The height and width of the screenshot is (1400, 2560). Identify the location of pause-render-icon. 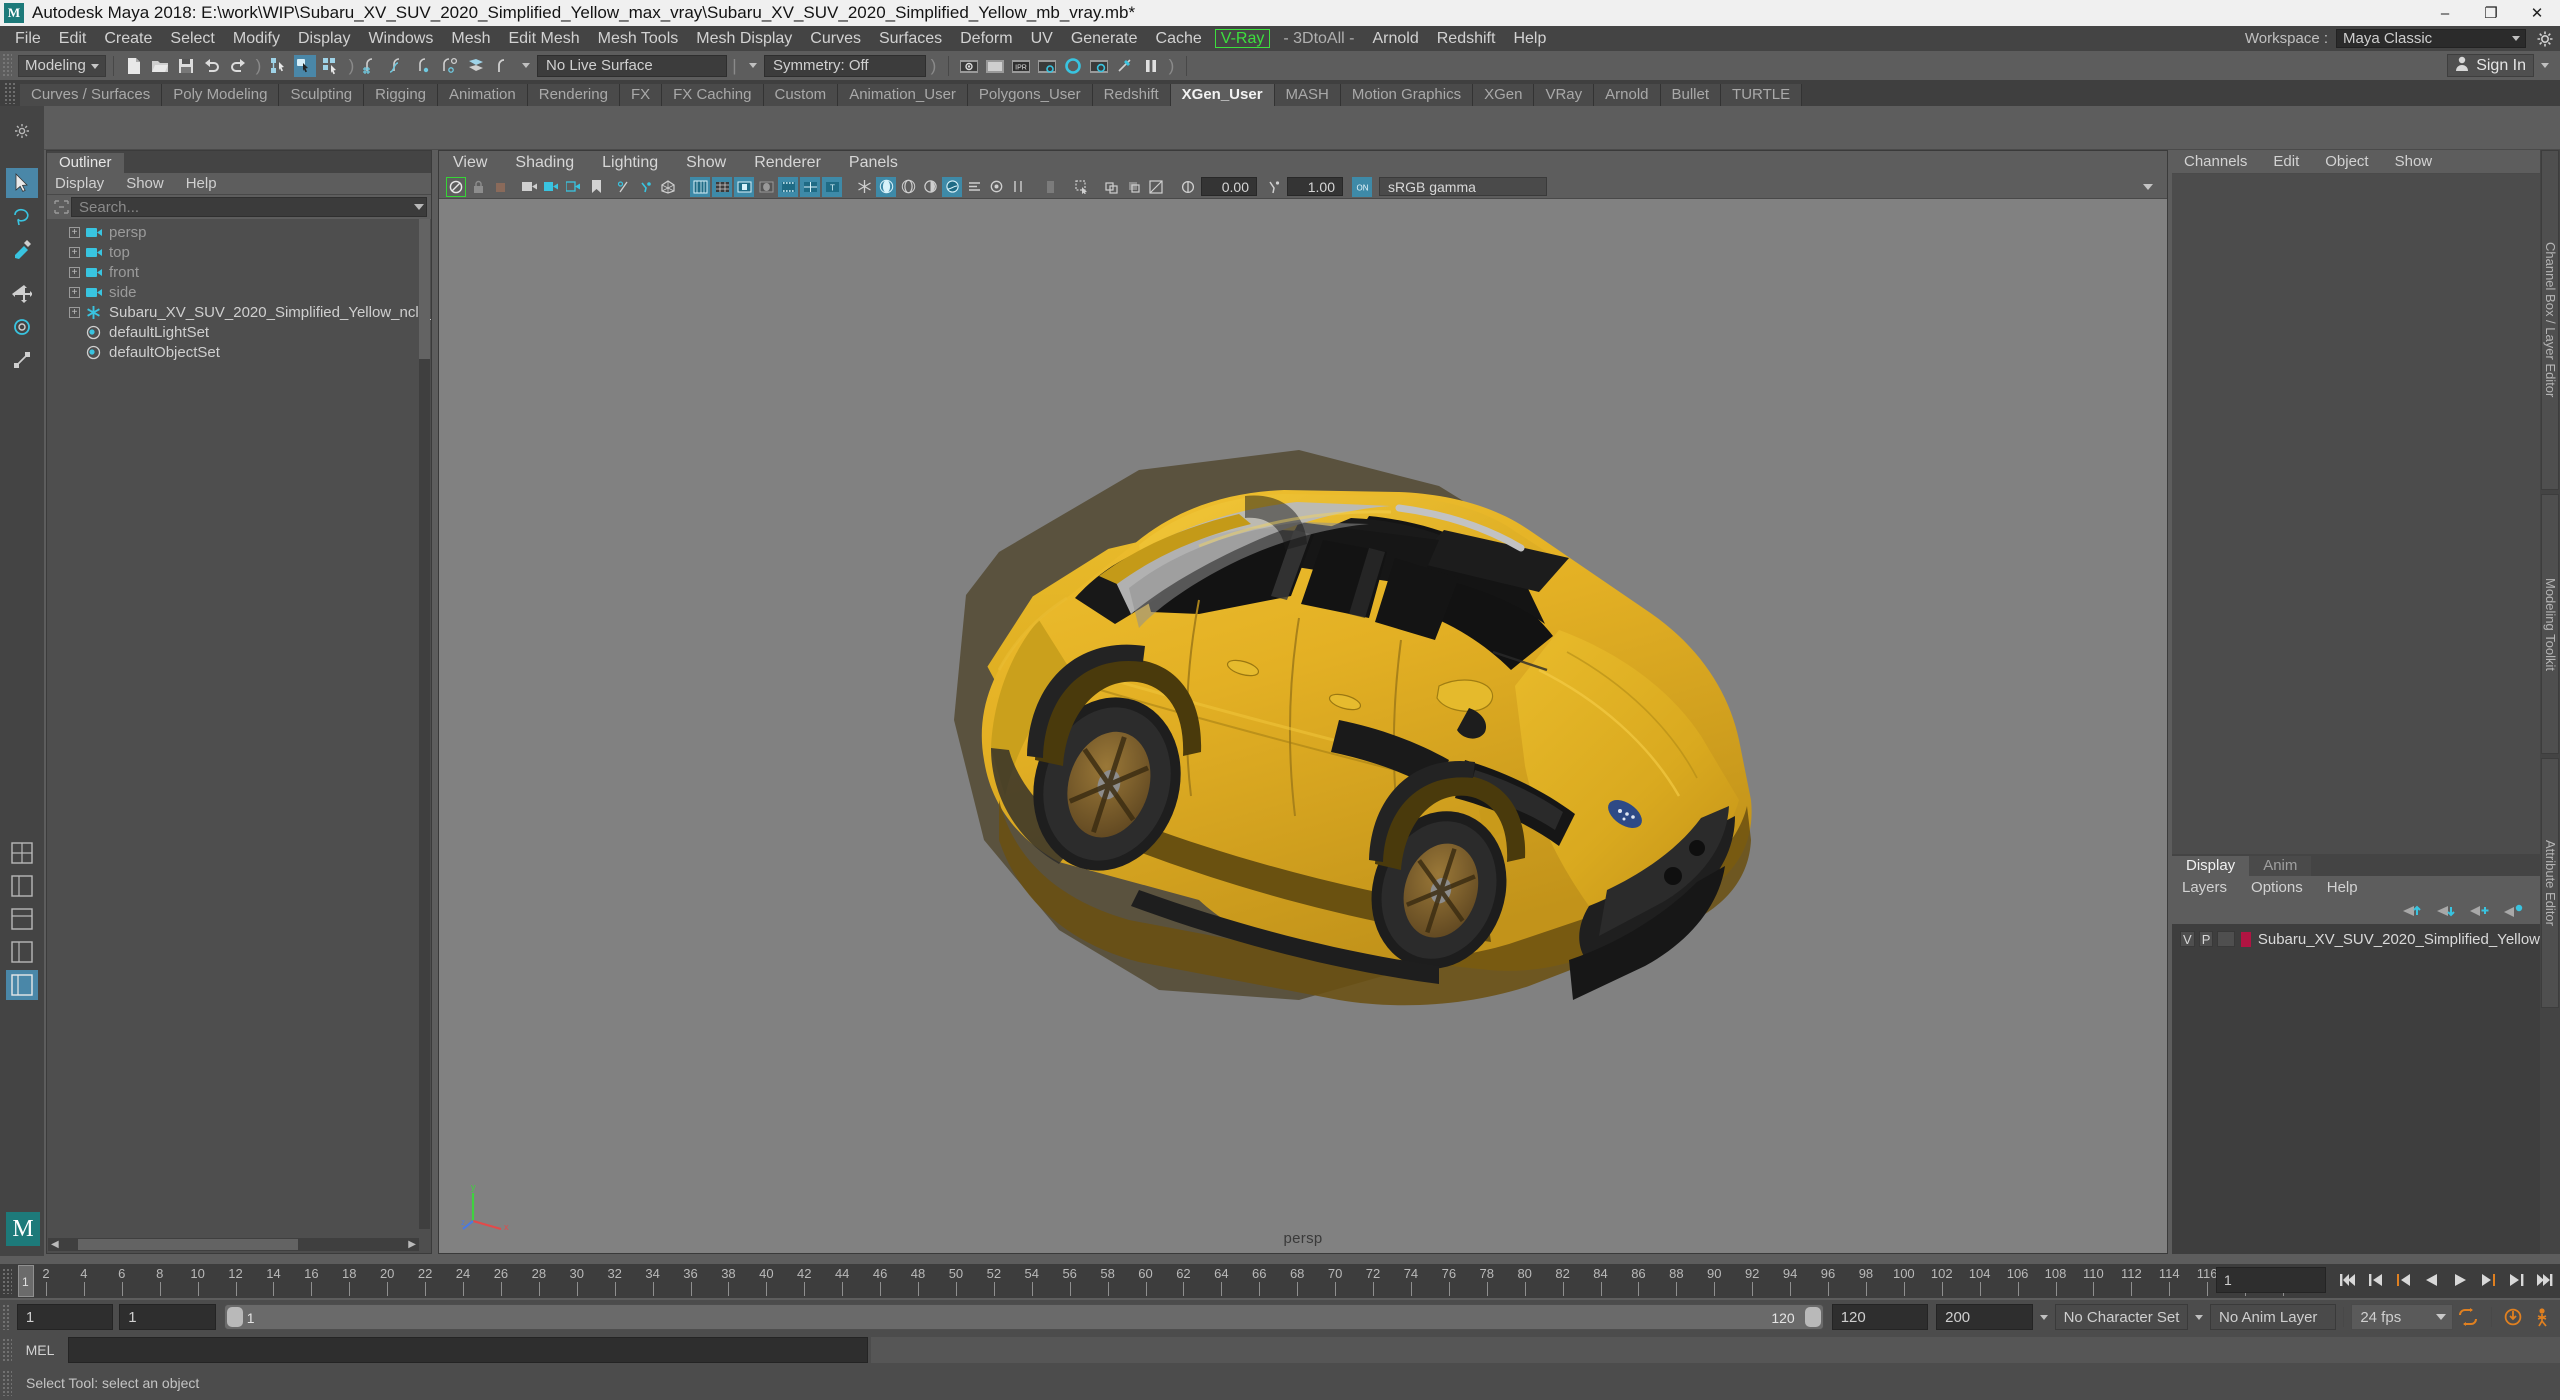
(1151, 66).